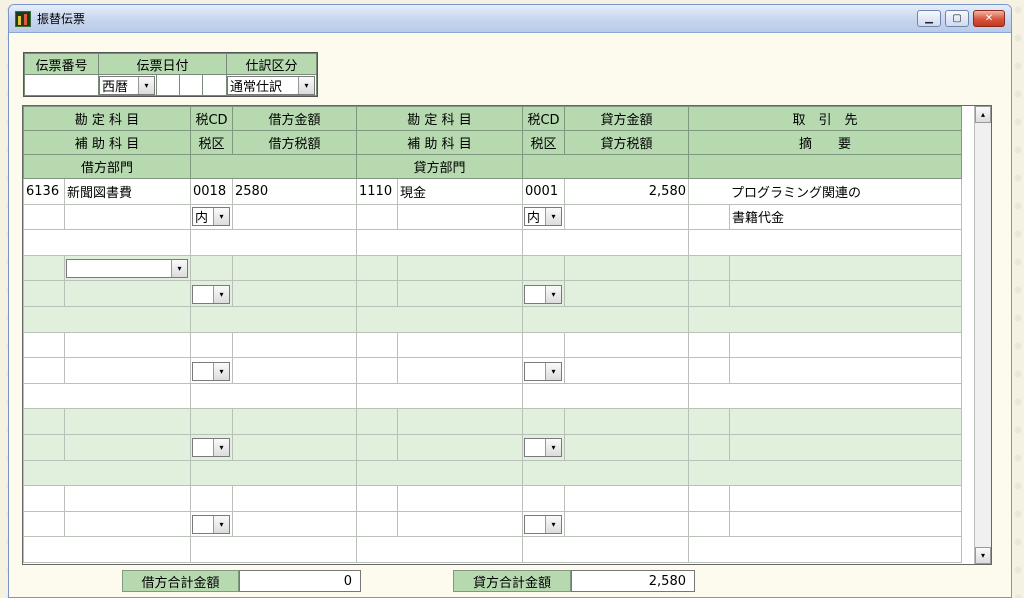 This screenshot has height=598, width=1024. What do you see at coordinates (460, 191) in the screenshot?
I see `credit-account-name: 現金` at bounding box center [460, 191].